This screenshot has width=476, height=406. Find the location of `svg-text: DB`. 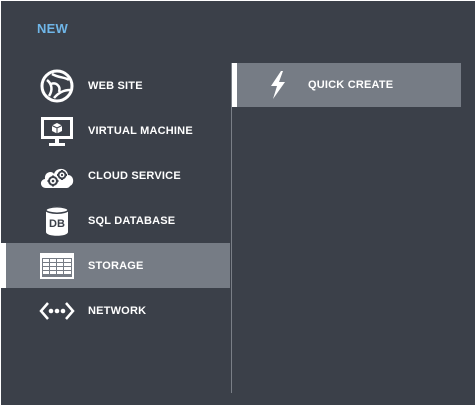

svg-text: DB is located at coordinates (57, 224).